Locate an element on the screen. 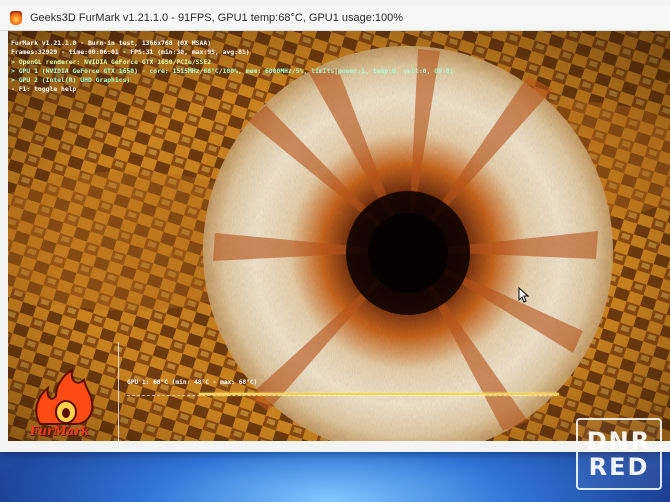 Image resolution: width=670 pixels, height=502 pixels. mouse-cursor-icon is located at coordinates (524, 295).